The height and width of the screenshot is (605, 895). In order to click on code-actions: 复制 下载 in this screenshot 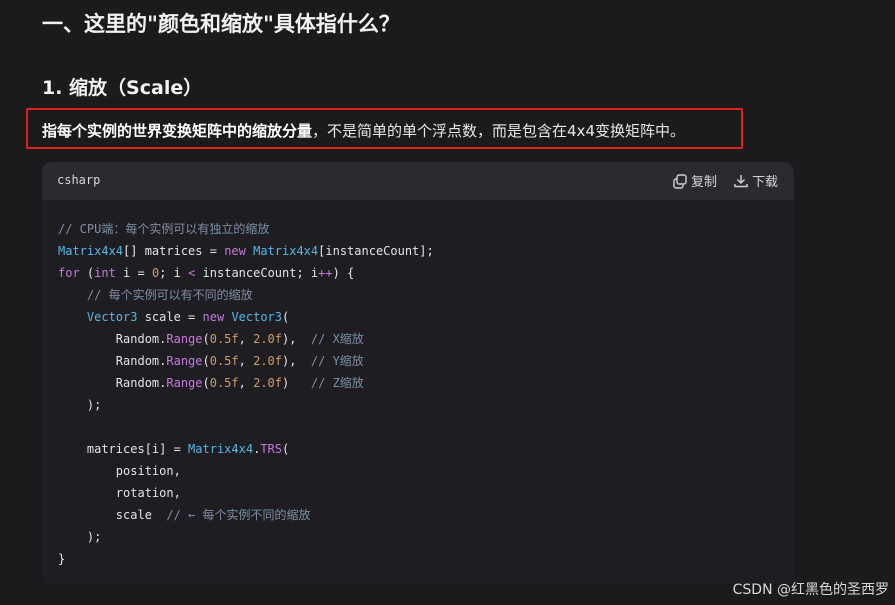, I will do `click(725, 180)`.